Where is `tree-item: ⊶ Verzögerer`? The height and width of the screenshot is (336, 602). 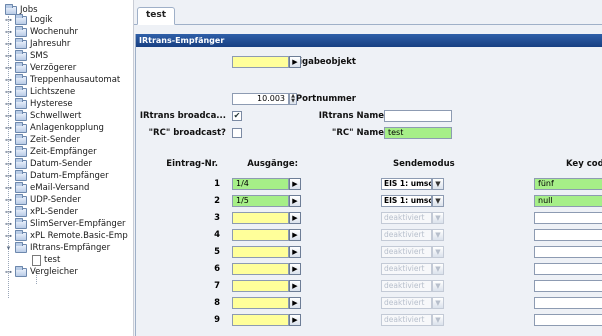
tree-item: ⊶ Verzögerer is located at coordinates (40, 67).